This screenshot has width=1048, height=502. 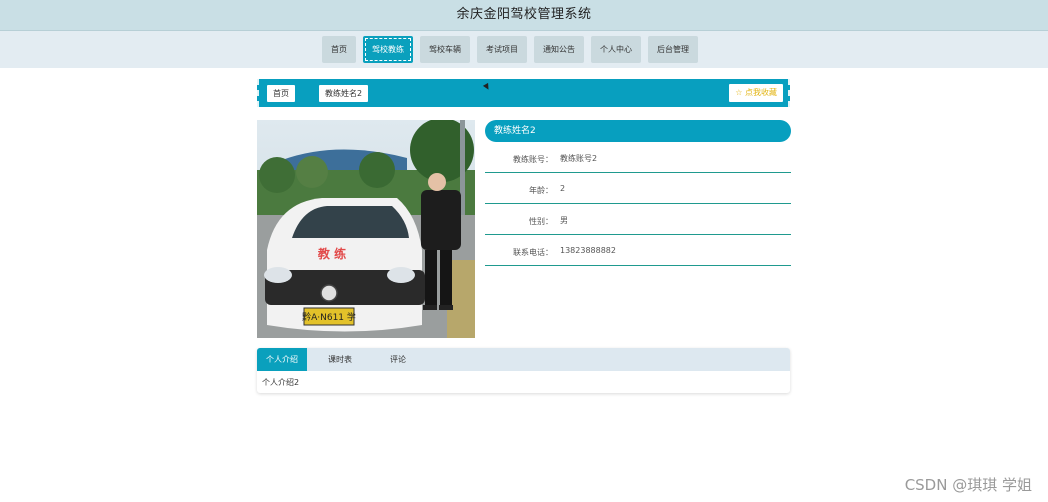 What do you see at coordinates (331, 253) in the screenshot?
I see `car-brand-text: 教 练` at bounding box center [331, 253].